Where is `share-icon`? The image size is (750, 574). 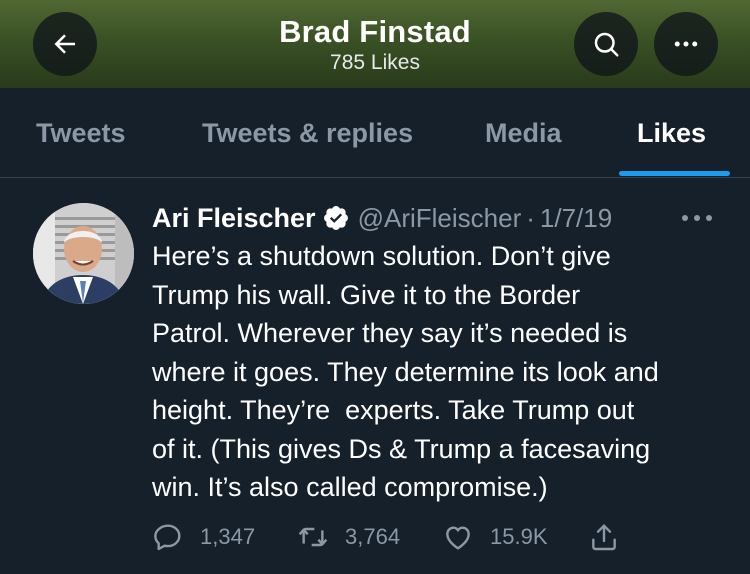
share-icon is located at coordinates (604, 537).